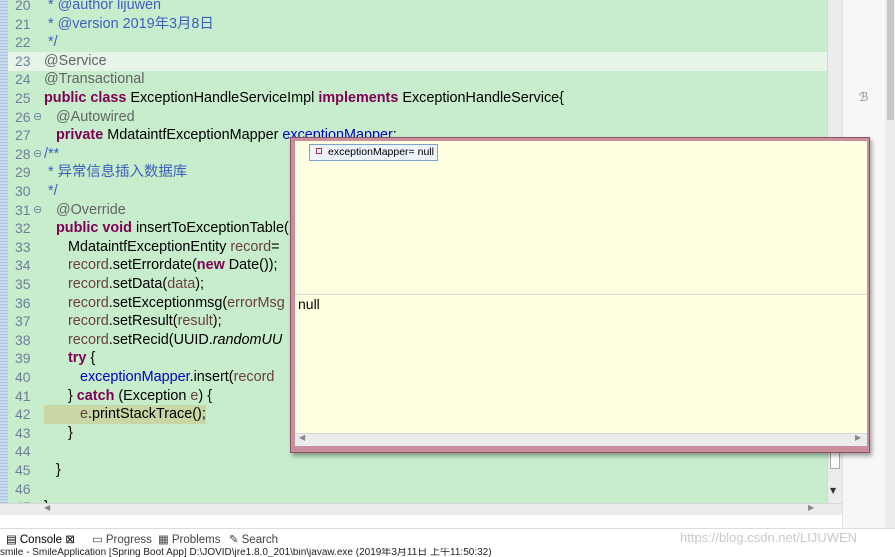 The height and width of the screenshot is (557, 895). Describe the element at coordinates (890, 265) in the screenshot. I see `outline-scrollbar` at that location.